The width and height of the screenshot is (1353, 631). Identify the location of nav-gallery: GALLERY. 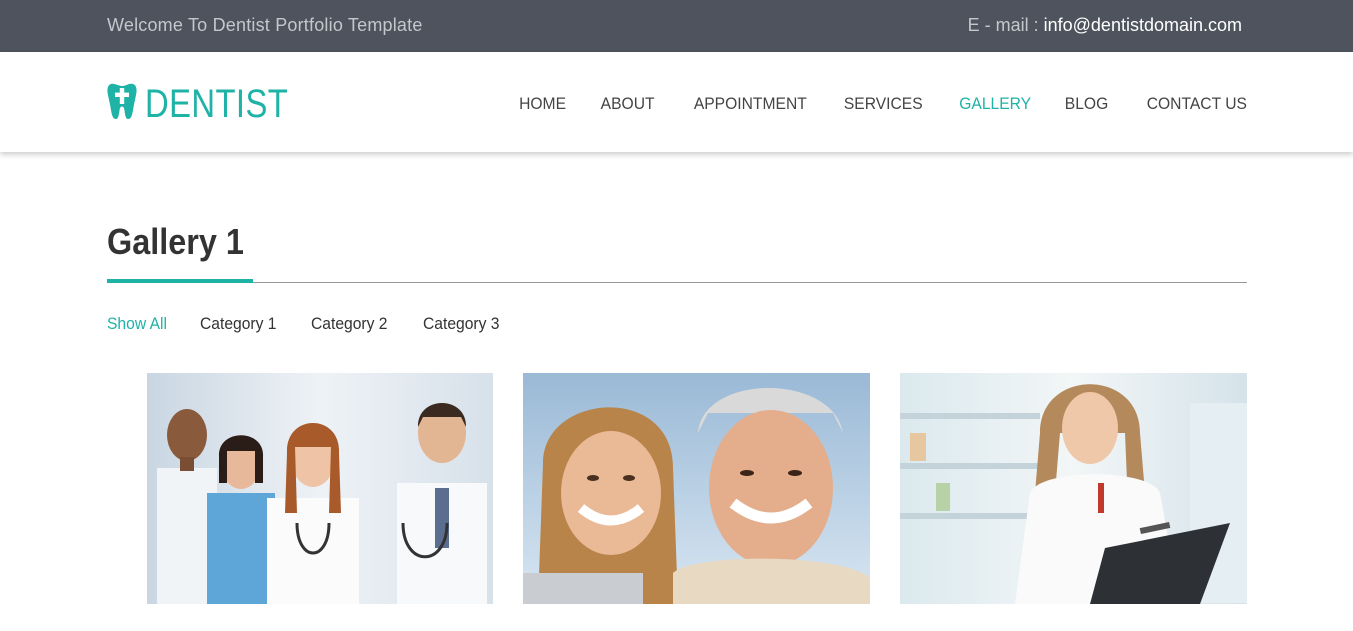
(995, 104).